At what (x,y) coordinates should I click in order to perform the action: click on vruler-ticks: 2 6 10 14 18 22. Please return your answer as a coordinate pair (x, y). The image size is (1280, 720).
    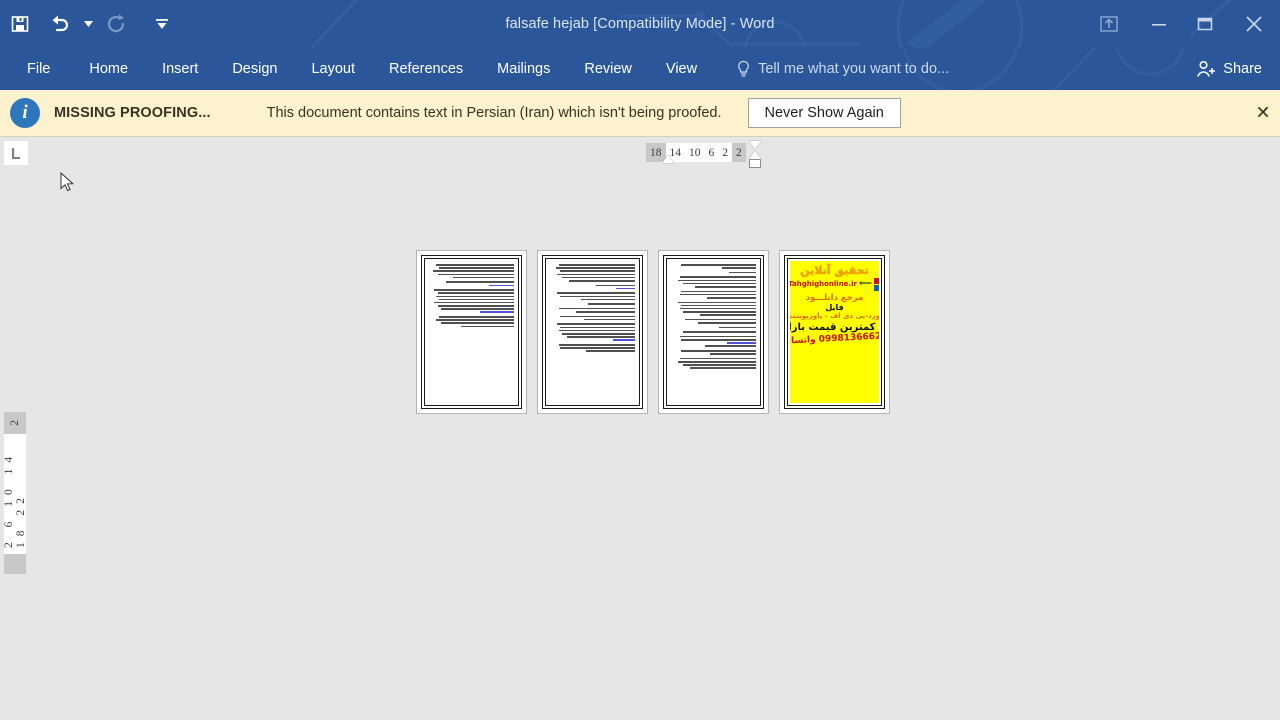
    Looking at the image, I should click on (15, 499).